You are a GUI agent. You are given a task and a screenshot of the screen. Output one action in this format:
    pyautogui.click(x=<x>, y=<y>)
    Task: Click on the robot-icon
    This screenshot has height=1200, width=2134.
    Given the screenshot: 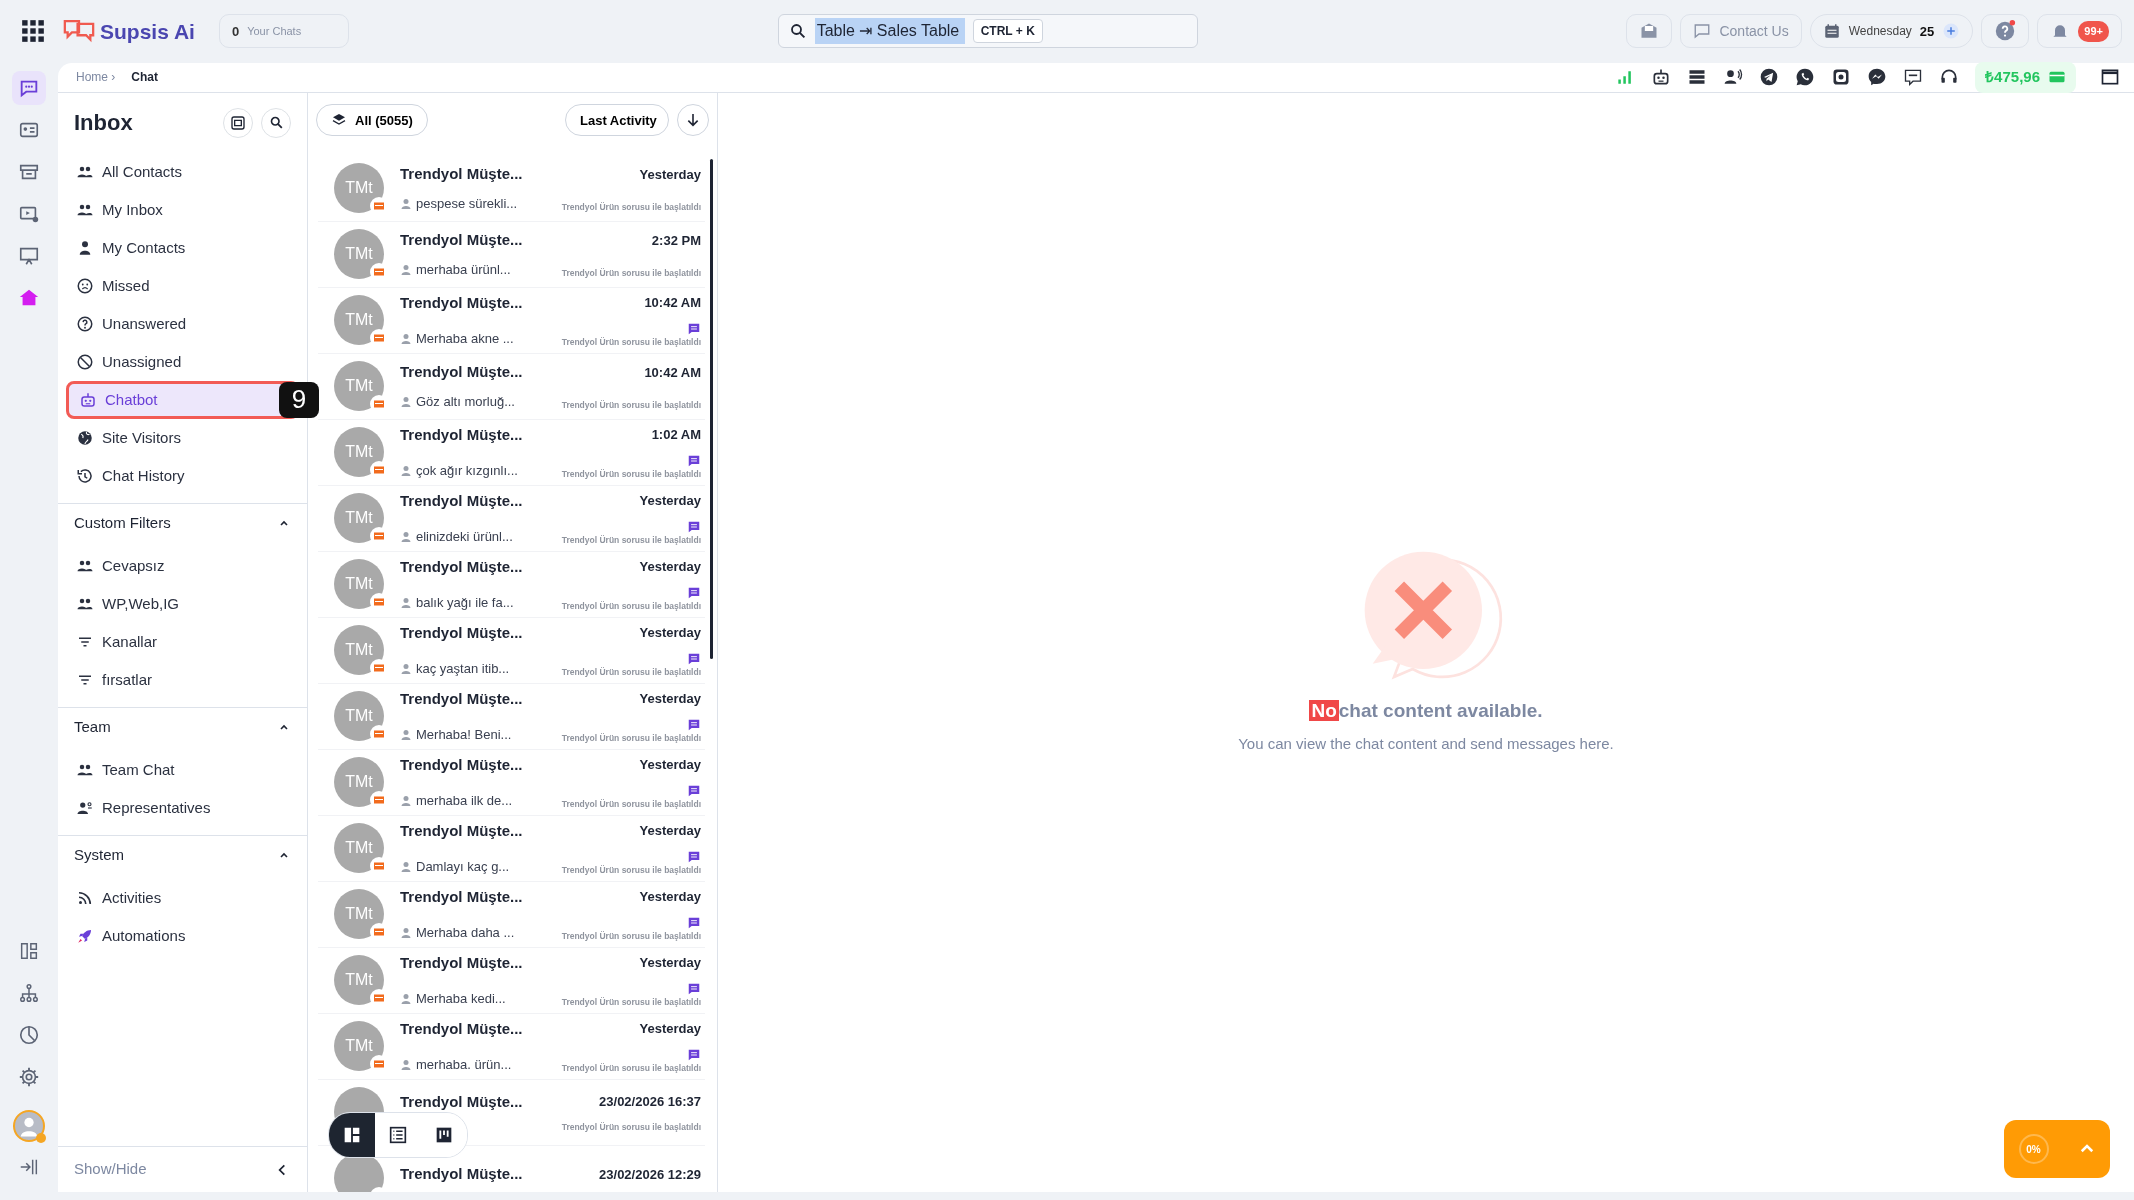 What is the action you would take?
    pyautogui.click(x=1661, y=77)
    